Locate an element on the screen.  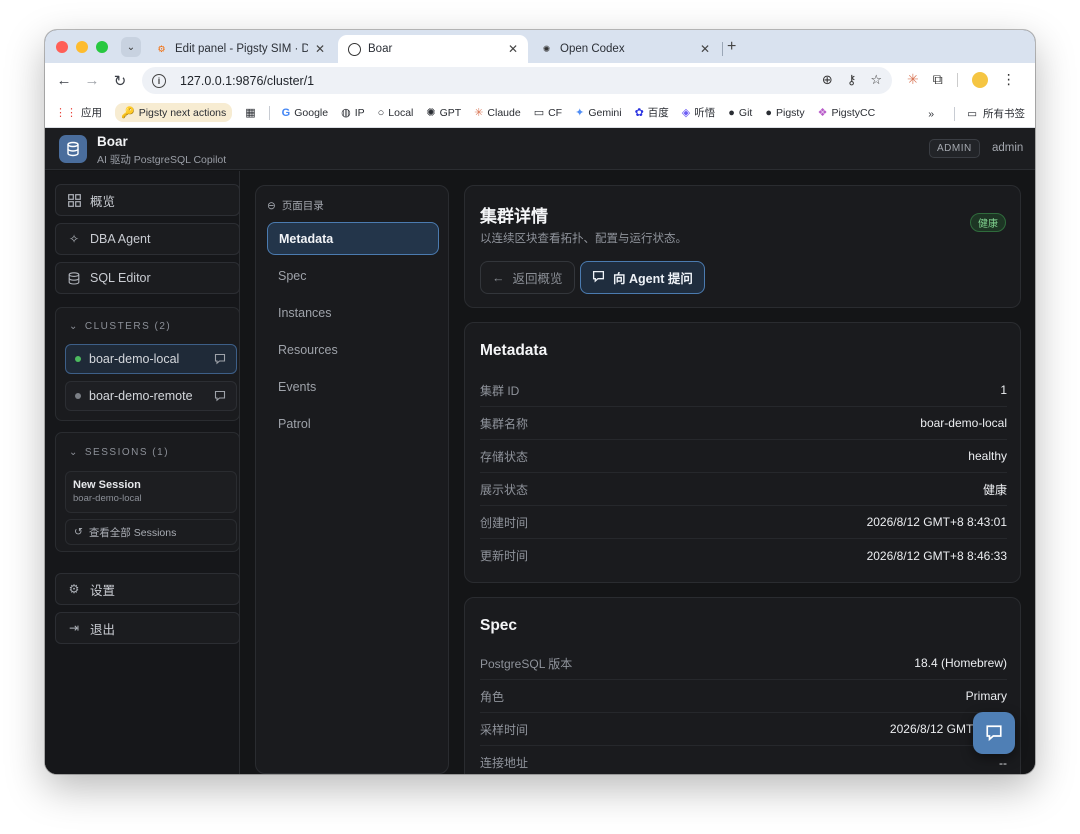
sessions-header: ⌄ SESSIONS (1) is located at coordinates (119, 452).